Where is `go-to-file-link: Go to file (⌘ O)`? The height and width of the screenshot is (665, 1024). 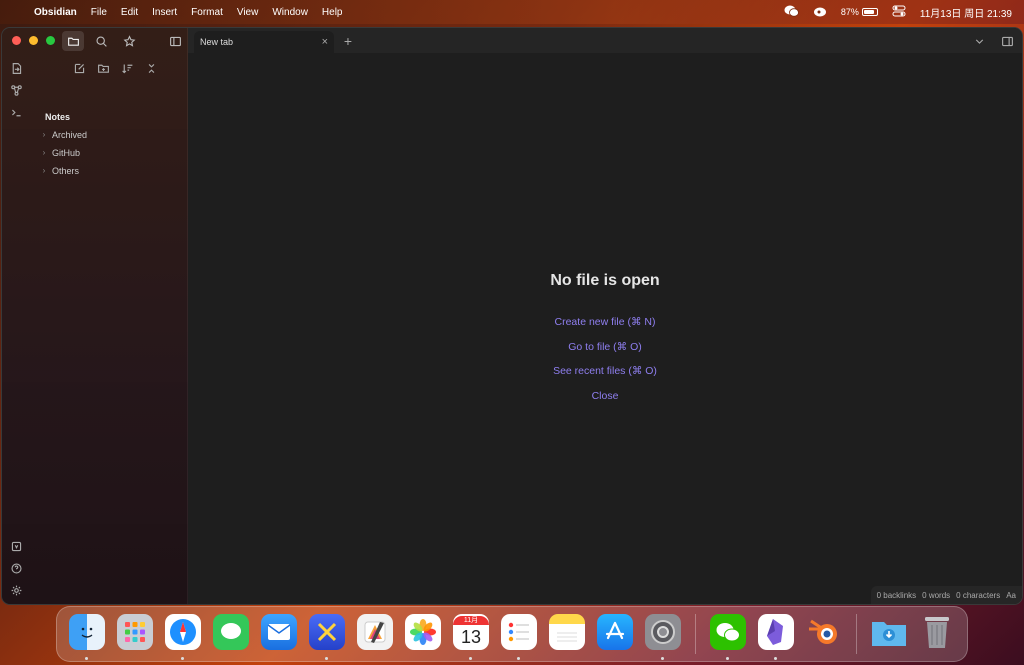 go-to-file-link: Go to file (⌘ O) is located at coordinates (605, 347).